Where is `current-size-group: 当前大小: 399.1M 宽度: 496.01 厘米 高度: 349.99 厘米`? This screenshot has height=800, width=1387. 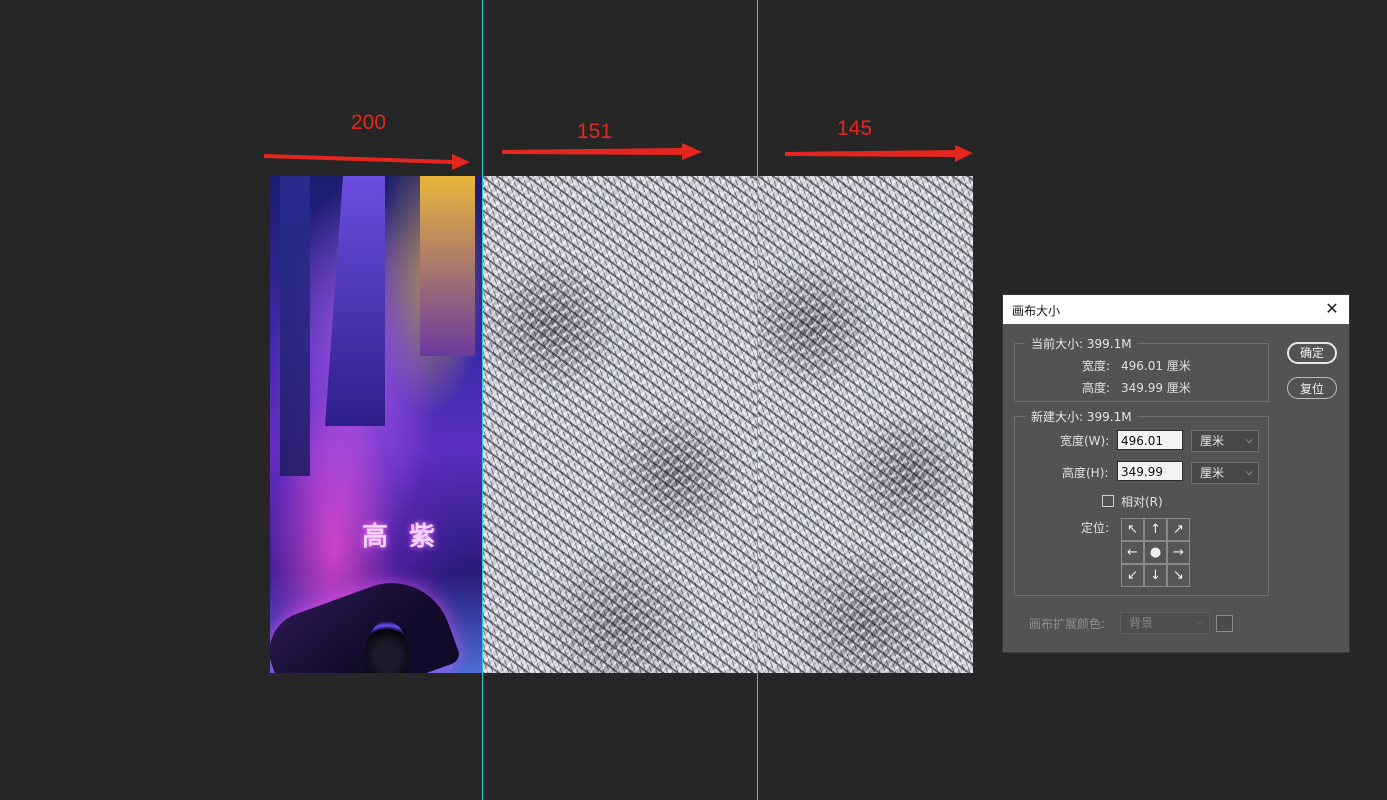
current-size-group: 当前大小: 399.1M 宽度: 496.01 厘米 高度: 349.99 厘米 is located at coordinates (1141, 368).